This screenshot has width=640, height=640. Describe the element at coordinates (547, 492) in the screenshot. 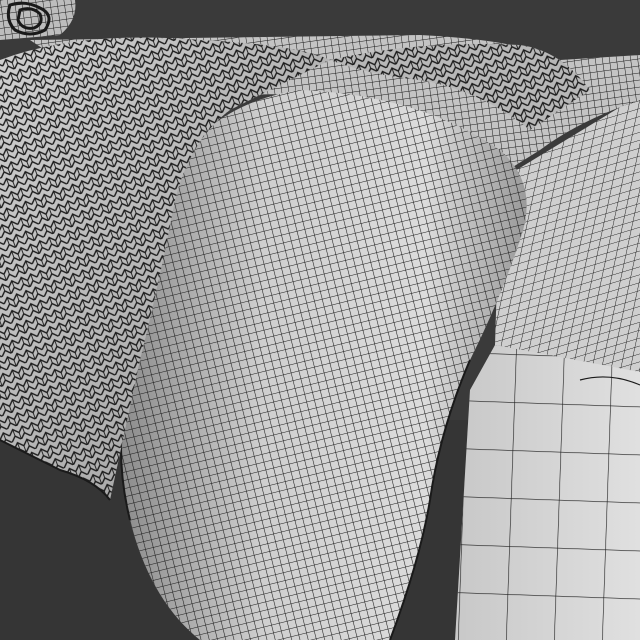

I see `bed-frame` at that location.